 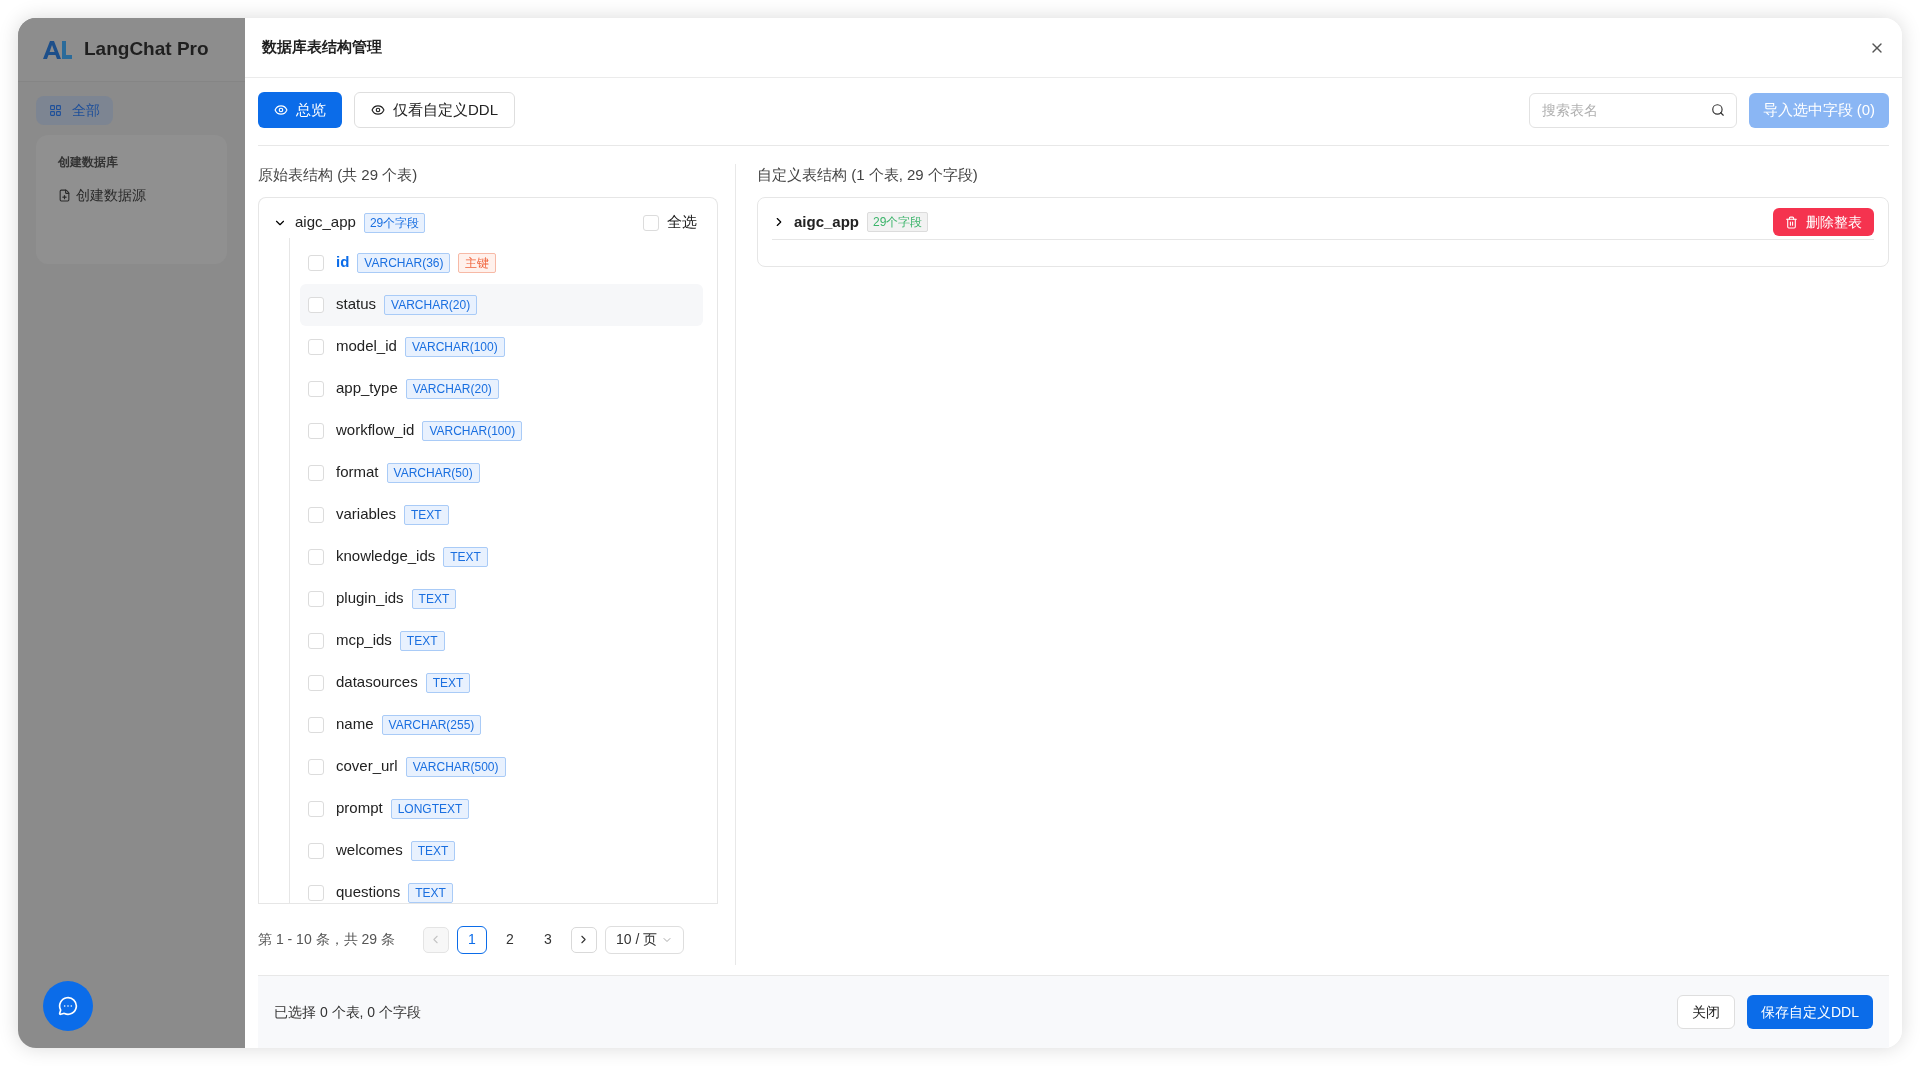 I want to click on field-row: app_type VARCHAR(20), so click(x=501, y=388).